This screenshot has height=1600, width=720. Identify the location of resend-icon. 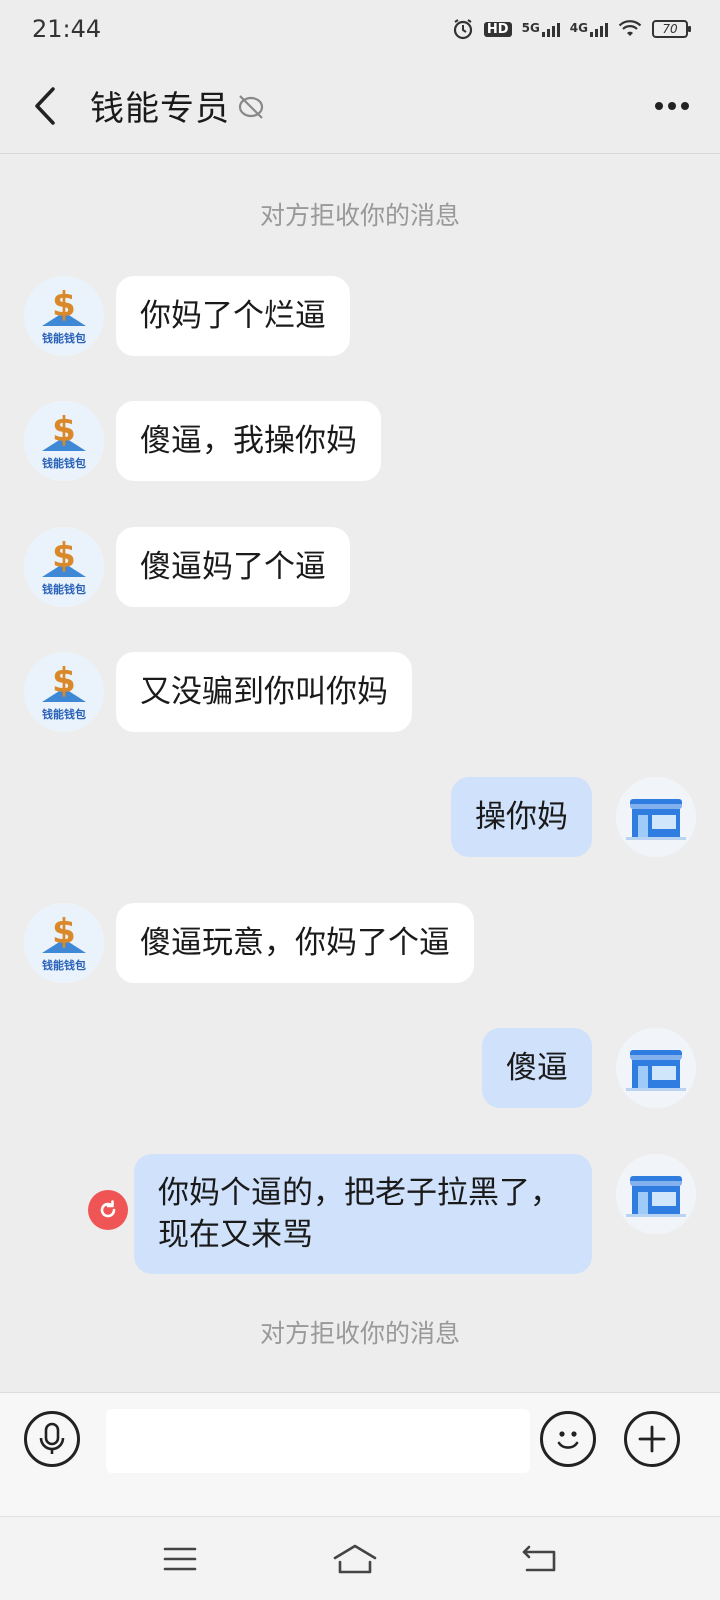
(108, 1210).